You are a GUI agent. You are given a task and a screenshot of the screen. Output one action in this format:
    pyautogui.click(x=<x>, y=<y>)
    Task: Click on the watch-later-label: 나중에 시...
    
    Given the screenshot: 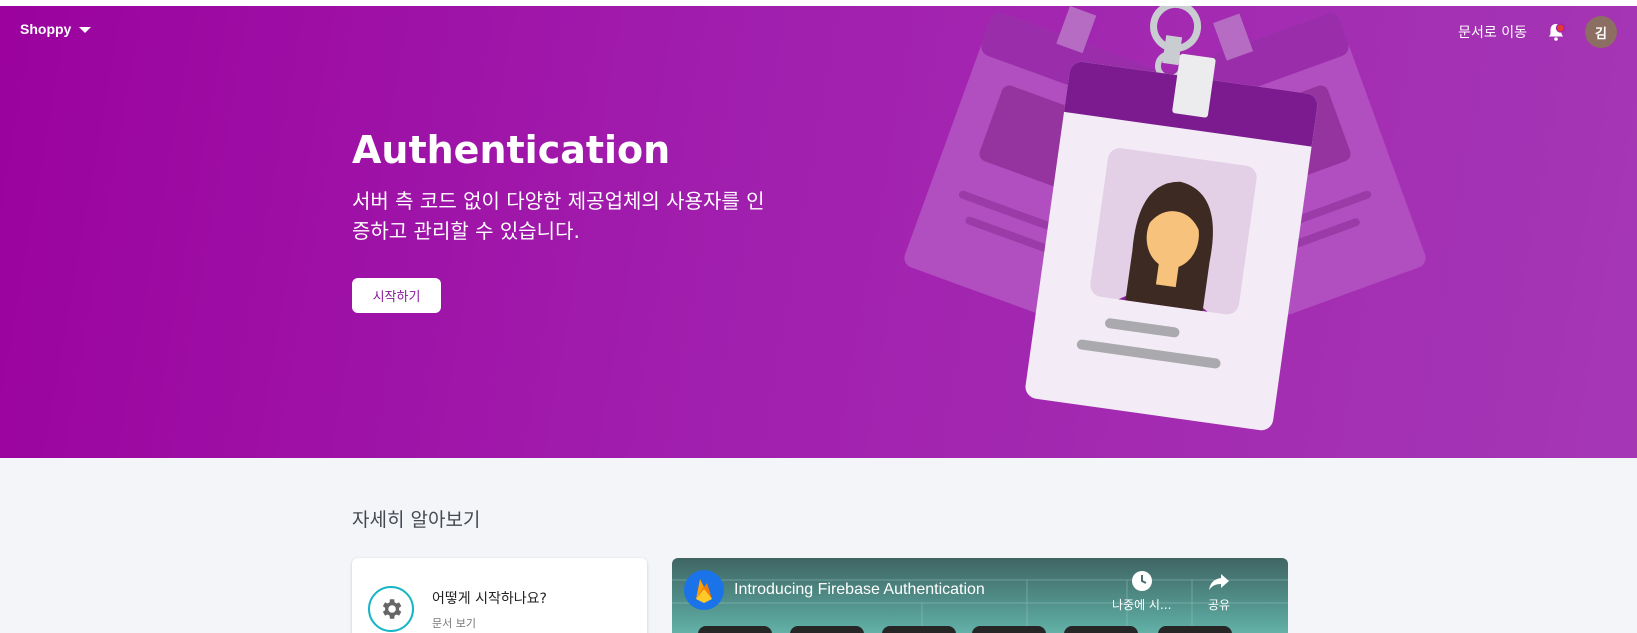 What is the action you would take?
    pyautogui.click(x=1142, y=605)
    